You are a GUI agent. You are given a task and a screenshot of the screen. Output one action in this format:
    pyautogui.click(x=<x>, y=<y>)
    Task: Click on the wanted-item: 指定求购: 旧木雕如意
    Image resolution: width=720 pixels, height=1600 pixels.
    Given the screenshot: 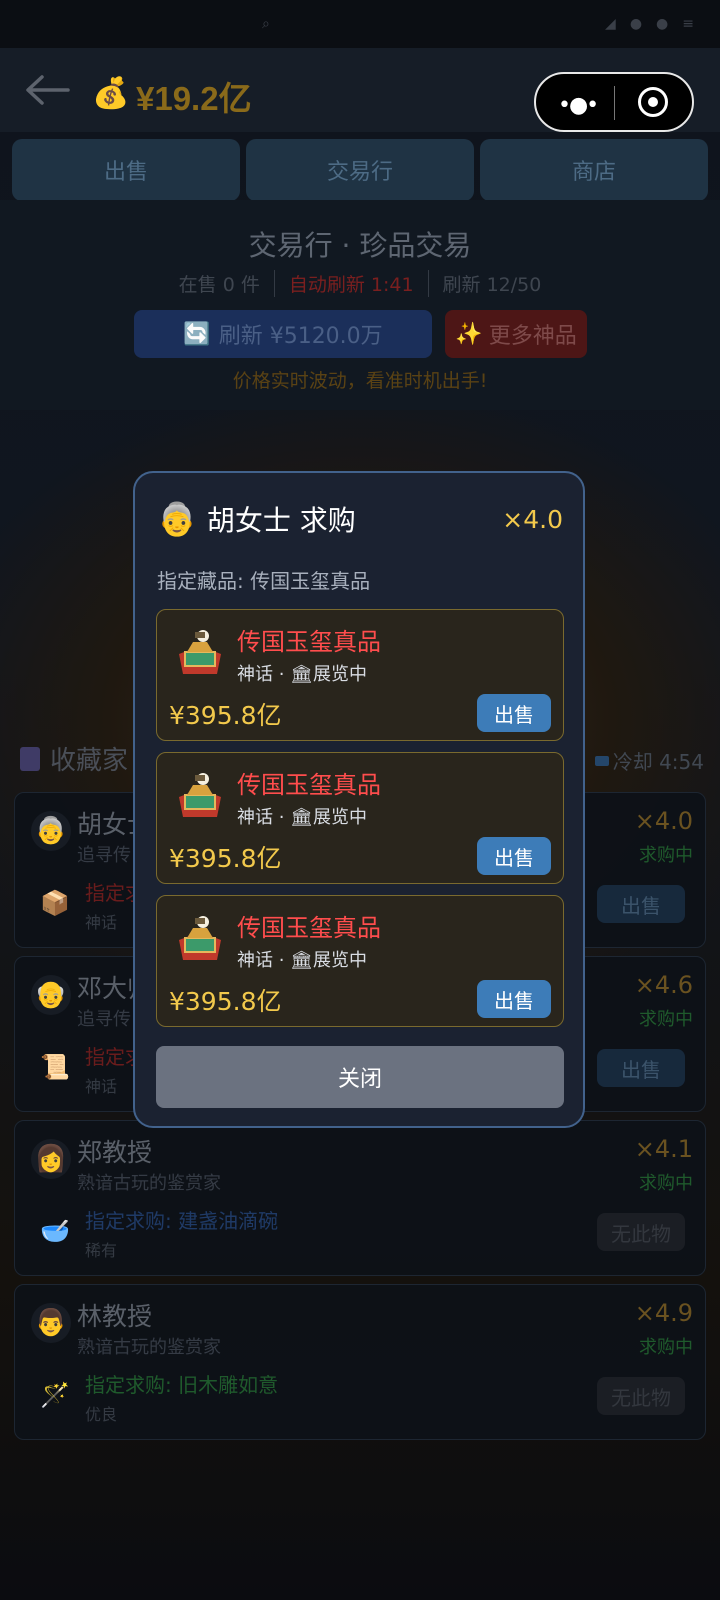 What is the action you would take?
    pyautogui.click(x=182, y=1385)
    